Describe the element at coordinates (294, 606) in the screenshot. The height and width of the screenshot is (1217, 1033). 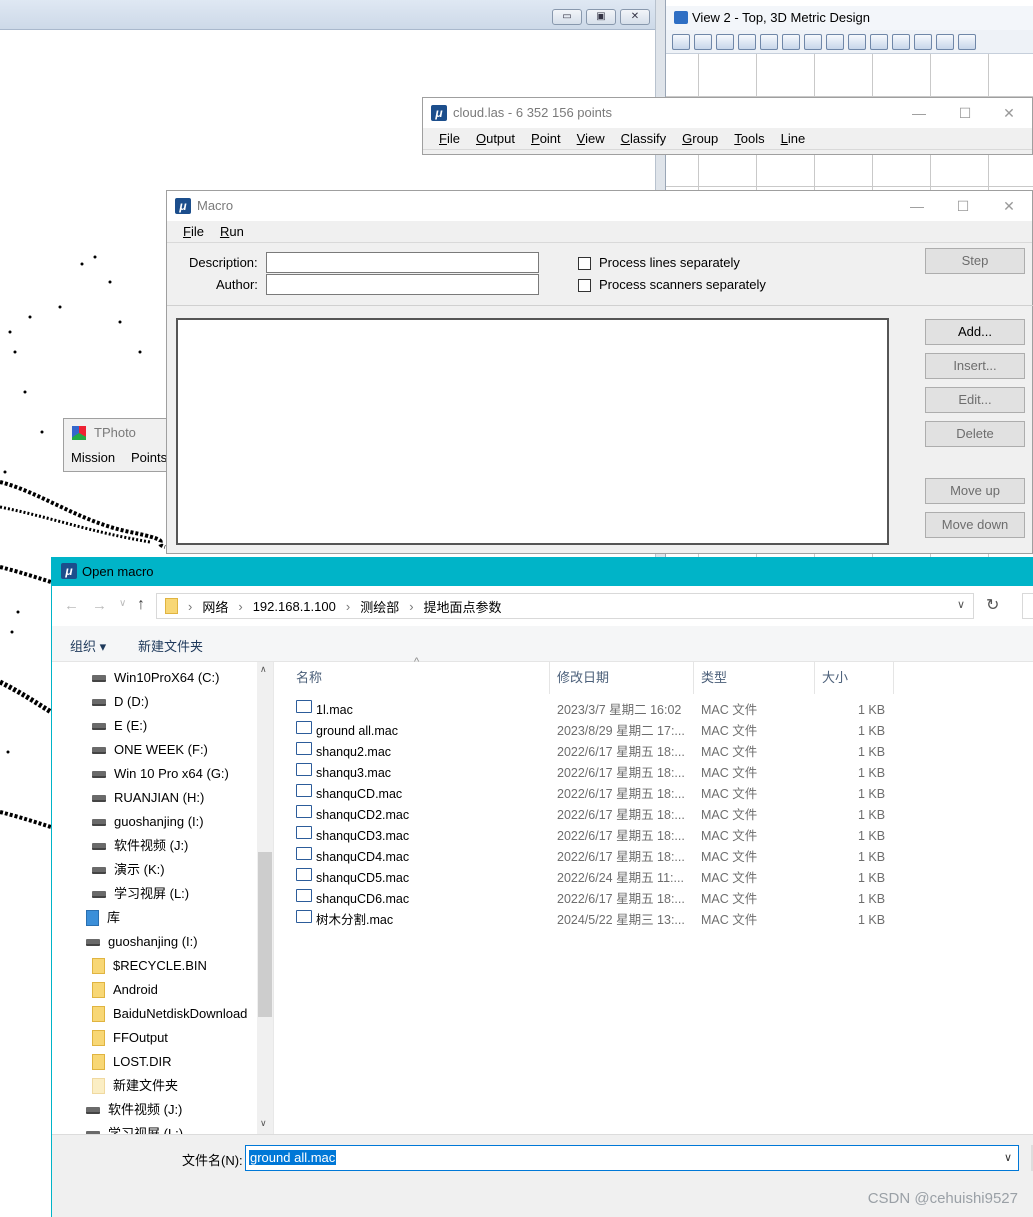
I see `breadcrumb-item: 192.168.1.100` at that location.